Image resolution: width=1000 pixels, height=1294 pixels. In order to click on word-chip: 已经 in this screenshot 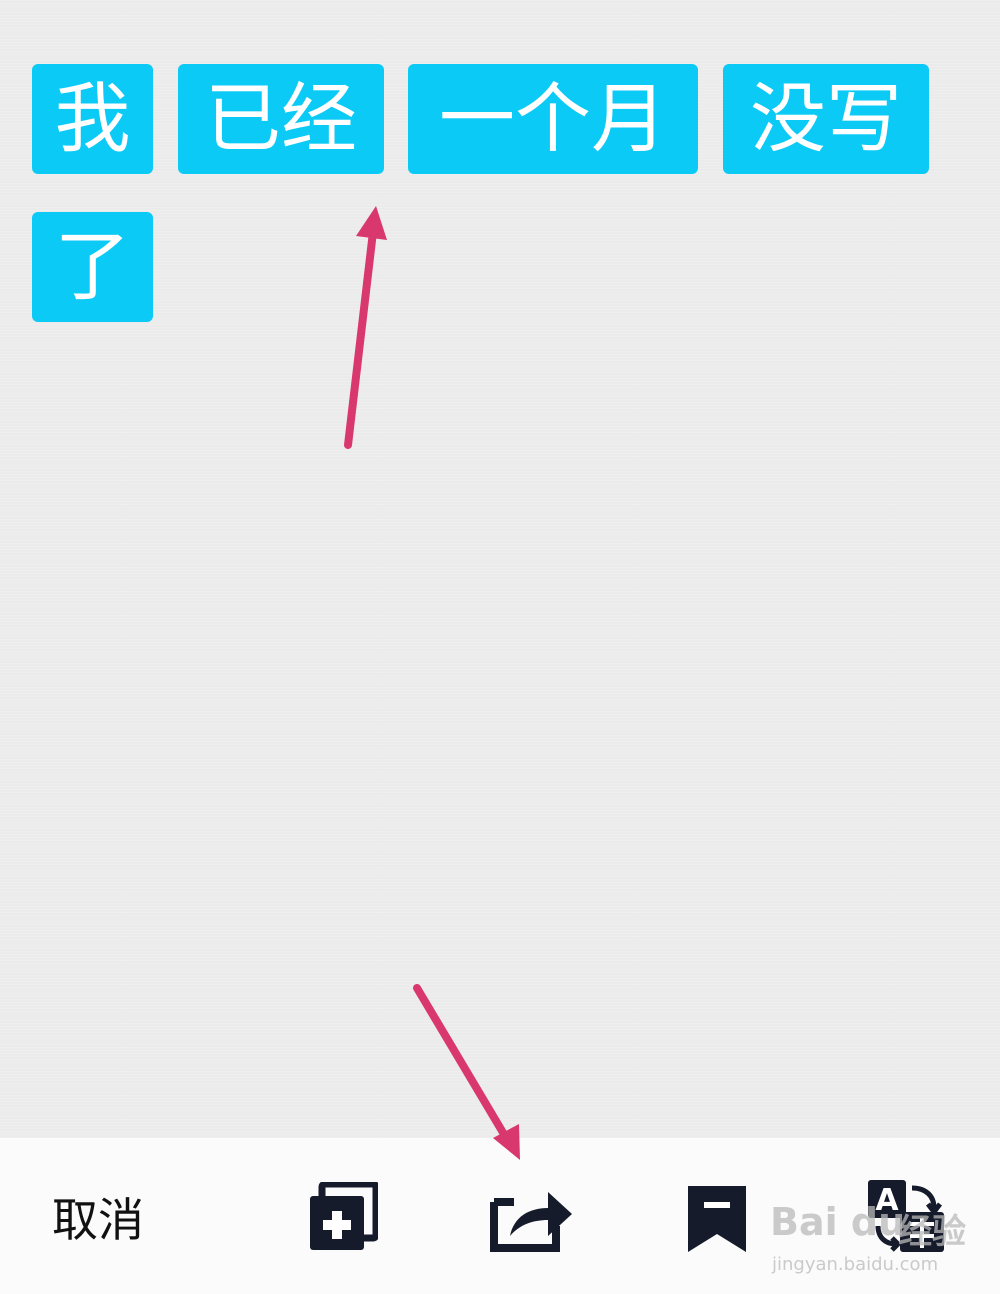, I will do `click(281, 119)`.